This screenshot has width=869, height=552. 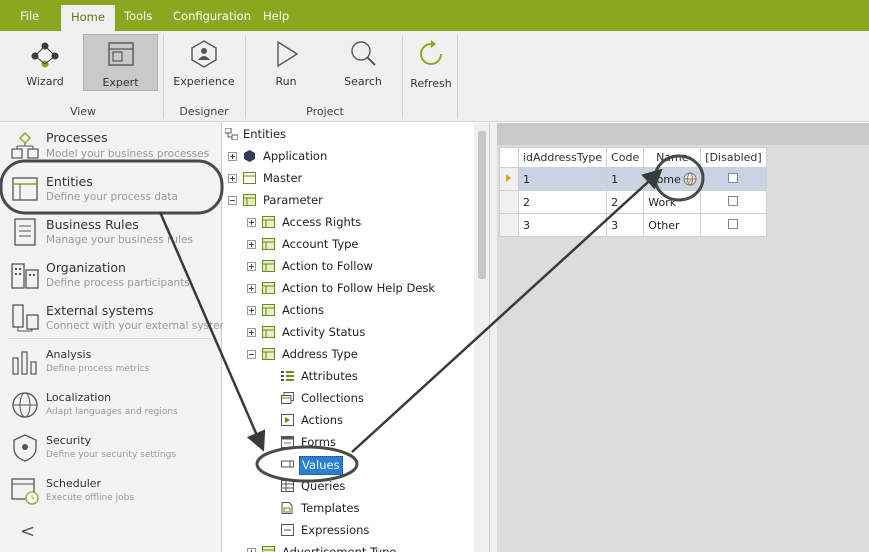 I want to click on table-row: 2 2 Work, so click(x=633, y=202).